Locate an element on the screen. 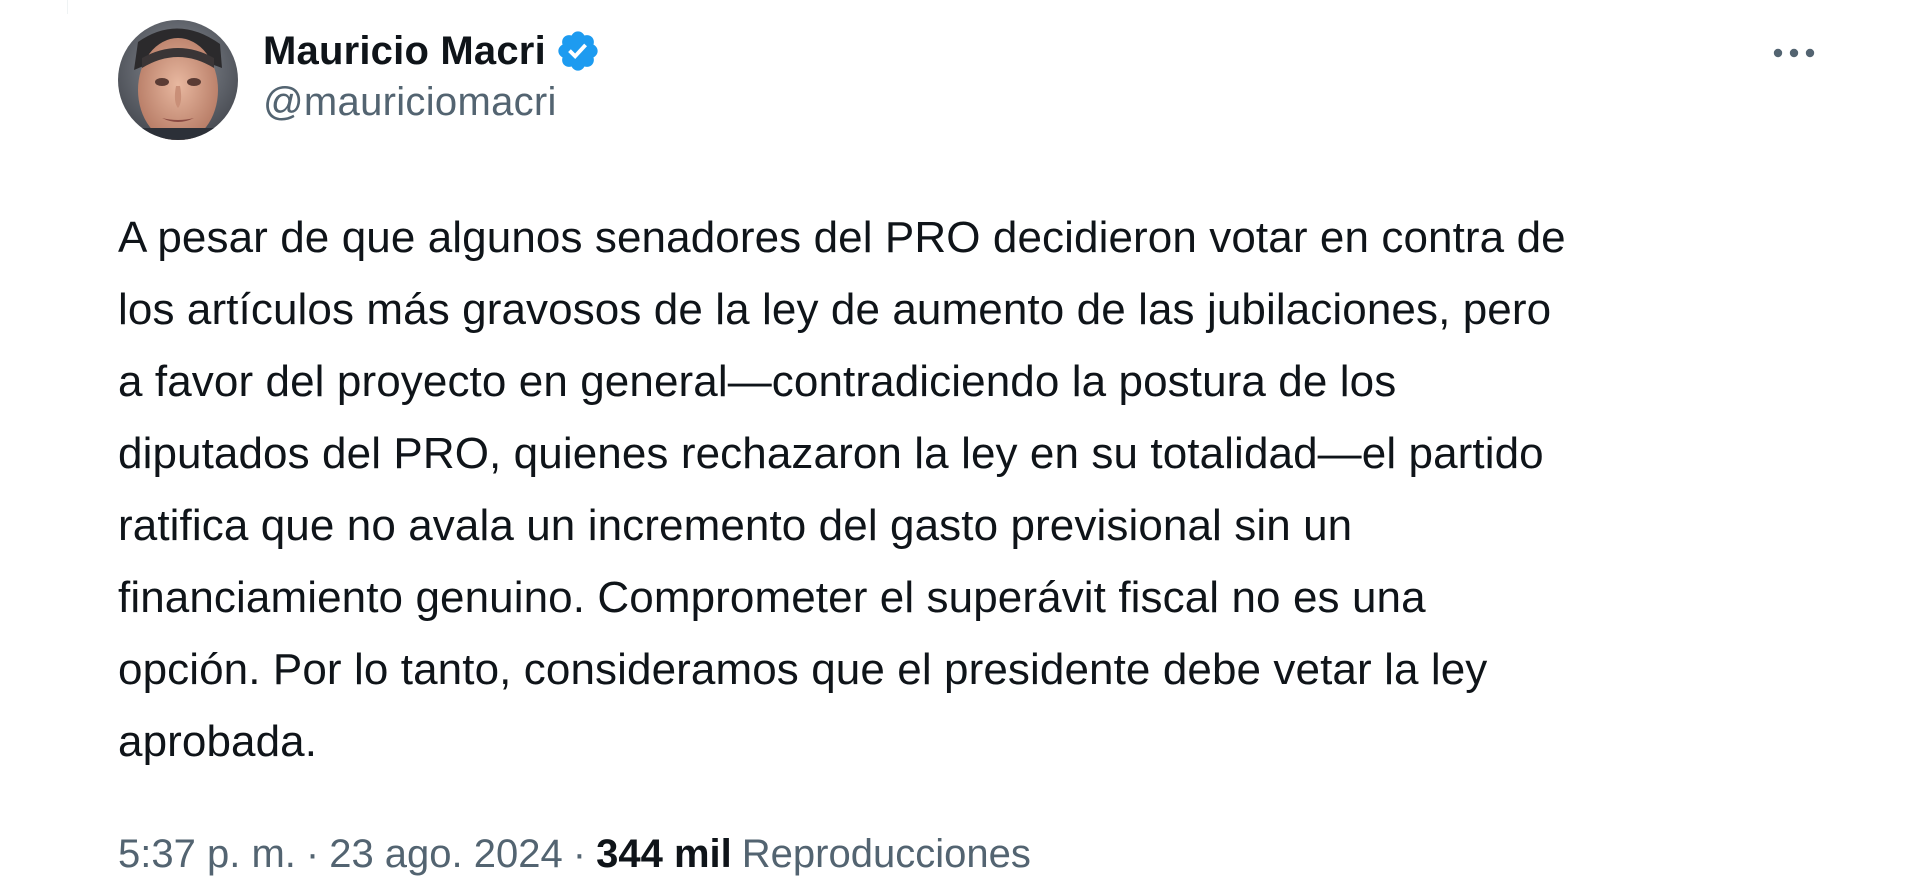 The height and width of the screenshot is (885, 1920). avatar-photo is located at coordinates (178, 80).